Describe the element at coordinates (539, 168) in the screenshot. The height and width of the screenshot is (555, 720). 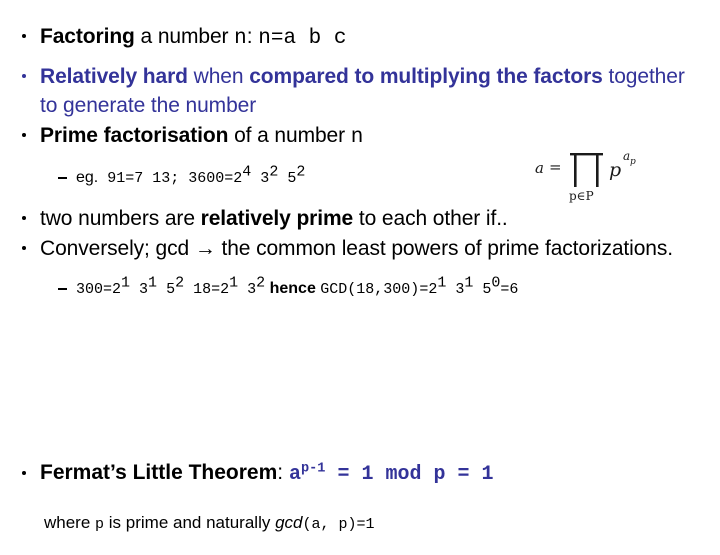
I see `formula-lhs: a` at that location.